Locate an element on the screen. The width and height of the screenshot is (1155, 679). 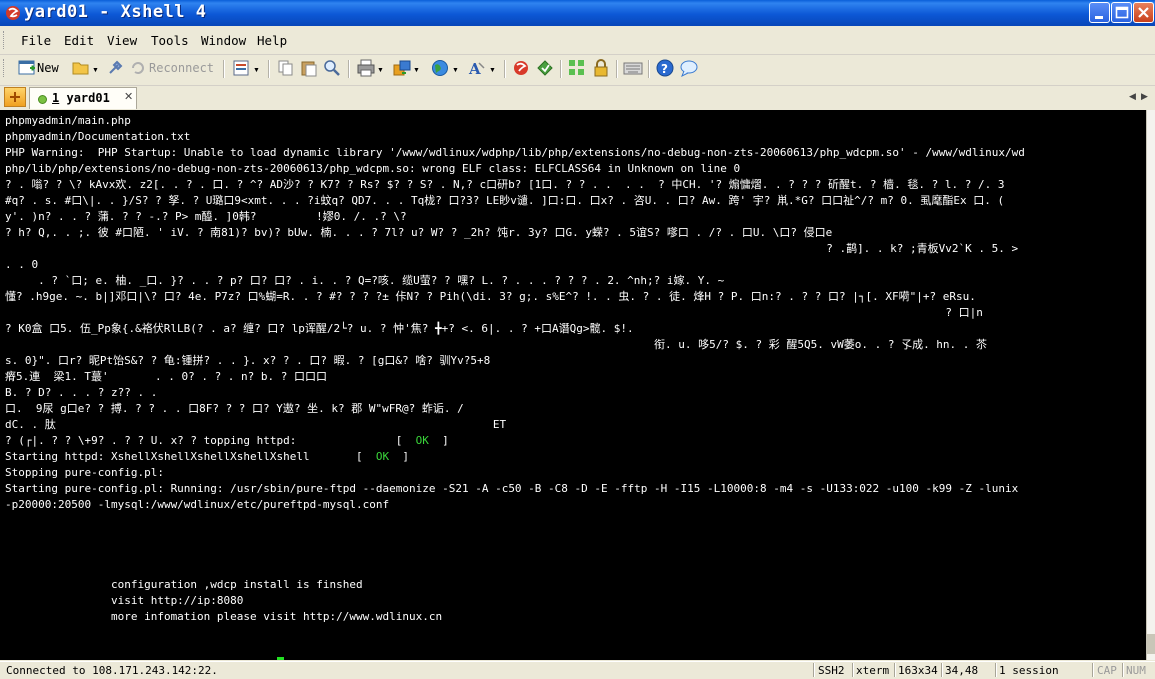
title-bar: yard01 - Xshell 4 is located at coordinates (577, 13).